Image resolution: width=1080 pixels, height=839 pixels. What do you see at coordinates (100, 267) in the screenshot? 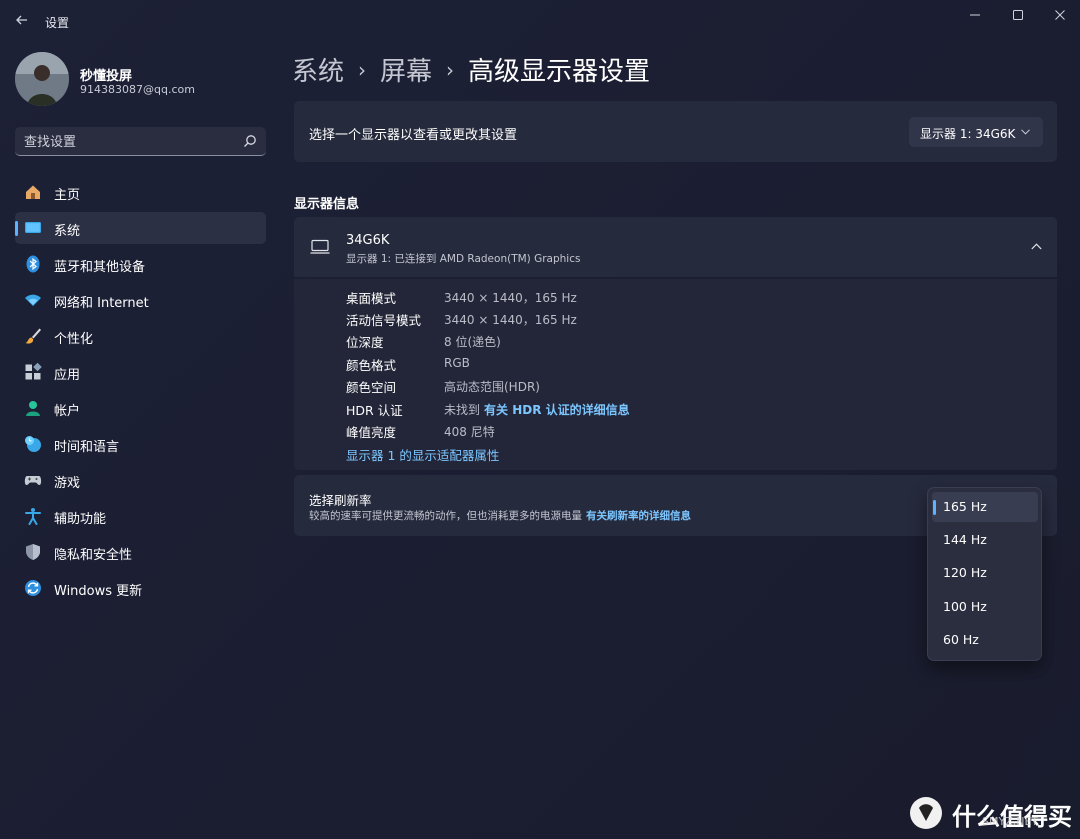
I see `sidebar-item-label: 蓝牙和其他设备` at bounding box center [100, 267].